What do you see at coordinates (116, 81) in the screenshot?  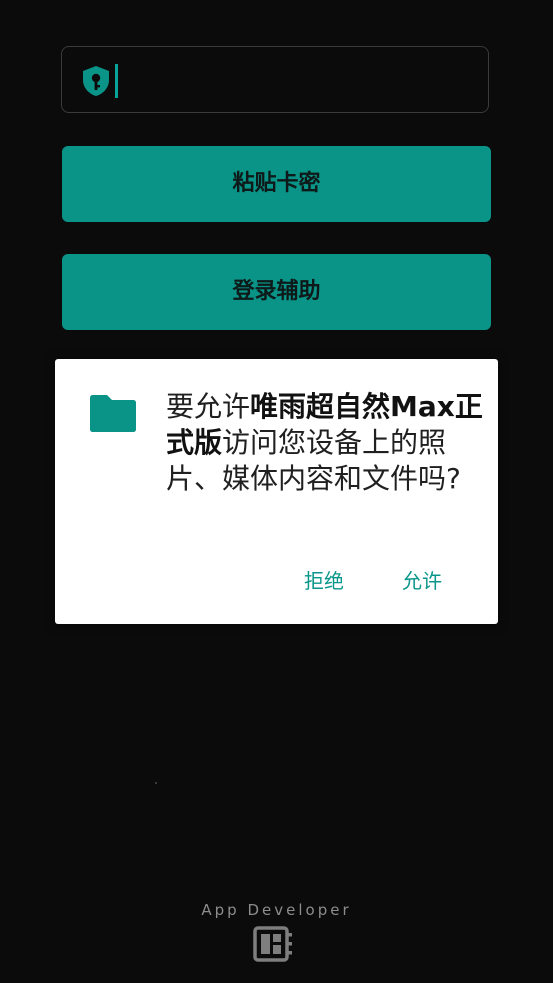 I see `text-cursor` at bounding box center [116, 81].